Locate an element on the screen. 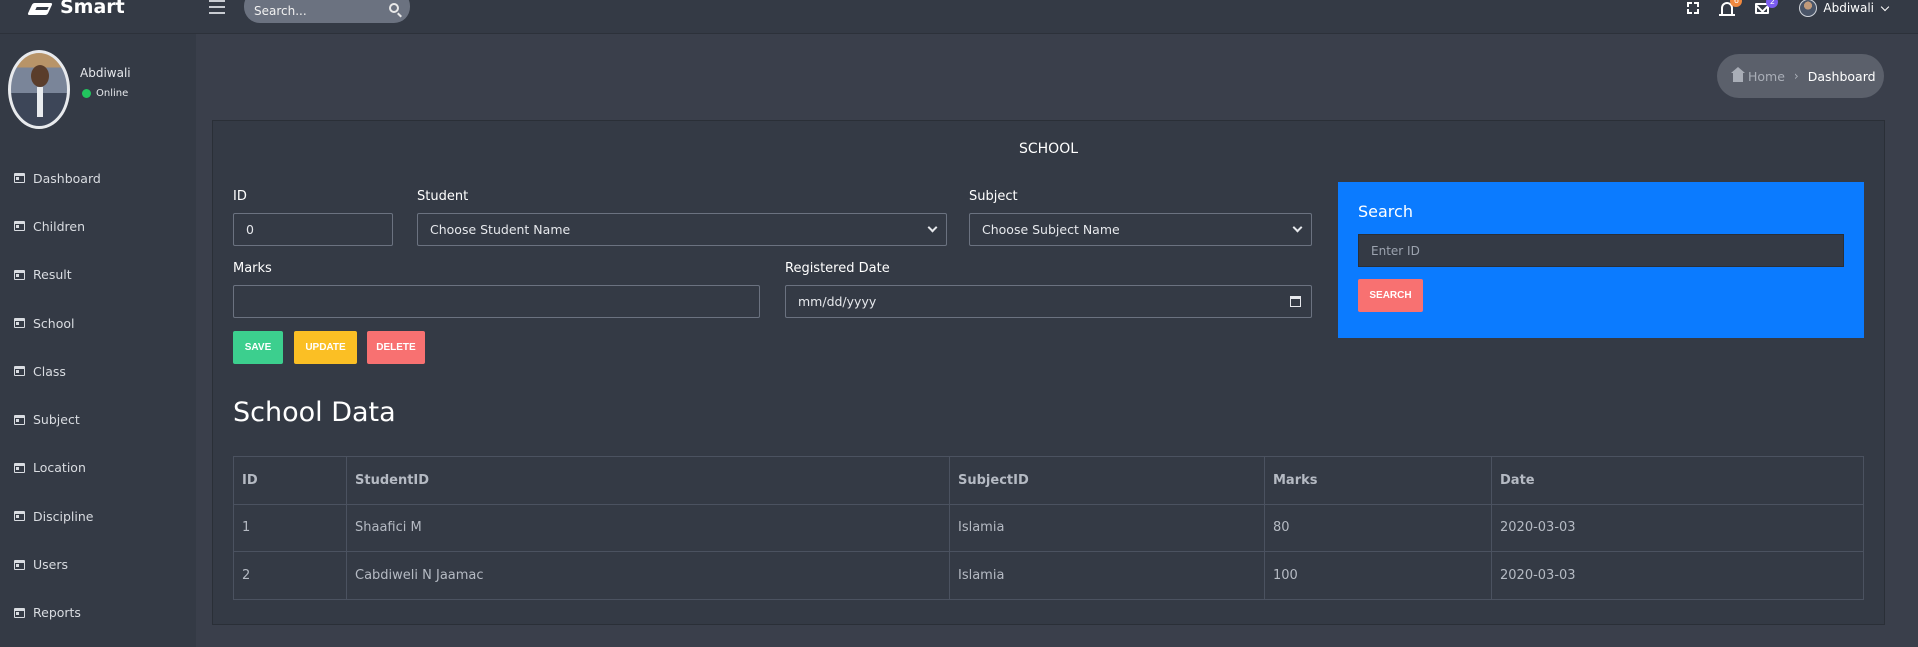 This screenshot has width=1918, height=647. subject-label: Subject is located at coordinates (993, 196).